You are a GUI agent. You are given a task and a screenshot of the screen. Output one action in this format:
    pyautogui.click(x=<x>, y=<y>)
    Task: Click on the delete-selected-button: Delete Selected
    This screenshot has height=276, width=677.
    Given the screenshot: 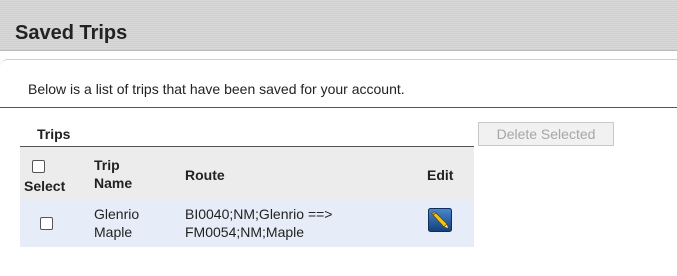 What is the action you would take?
    pyautogui.click(x=546, y=134)
    